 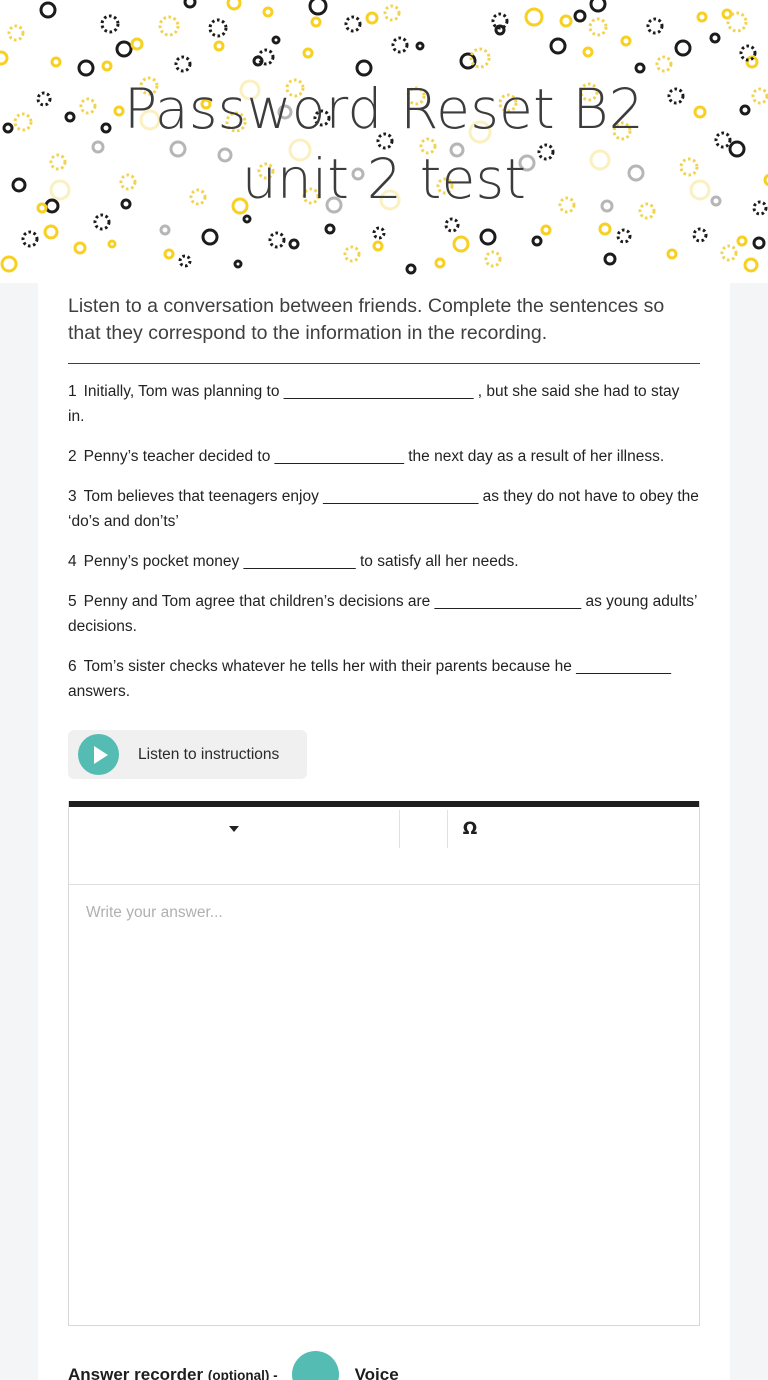 I want to click on section-divider, so click(x=384, y=363).